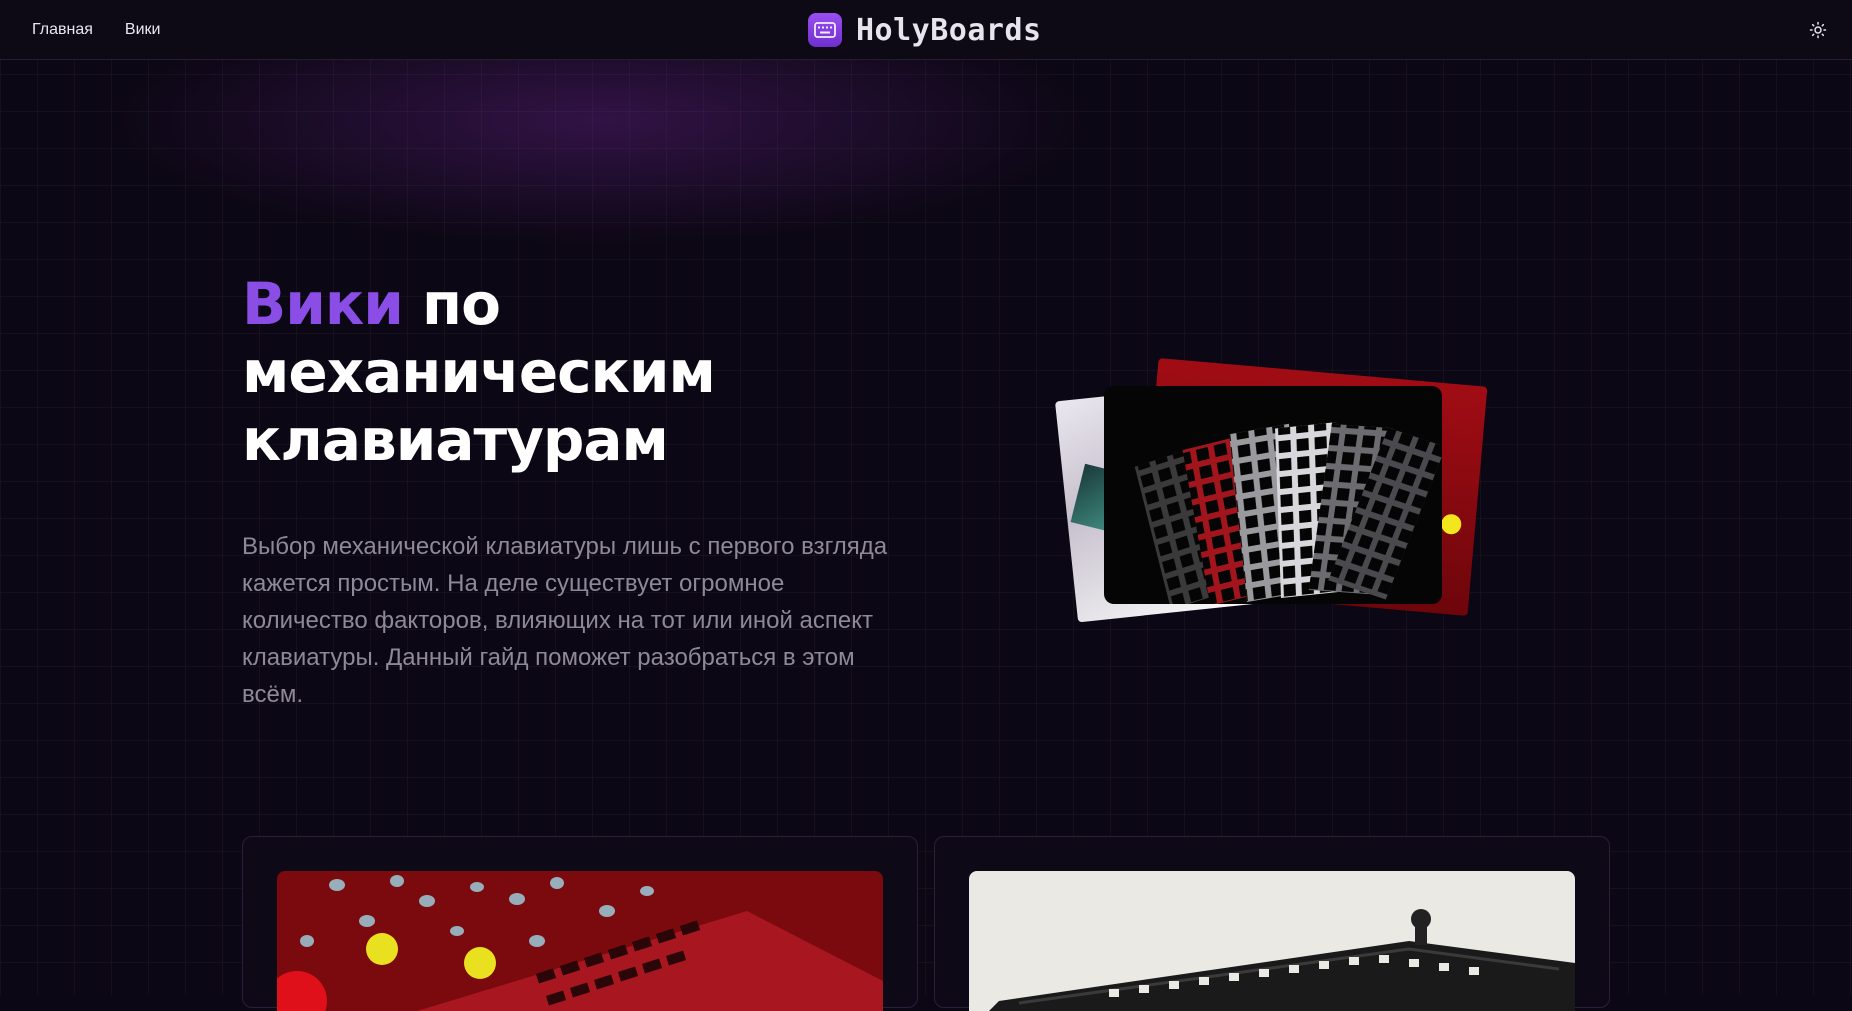 This screenshot has height=1011, width=1852. I want to click on sun-icon, so click(1818, 30).